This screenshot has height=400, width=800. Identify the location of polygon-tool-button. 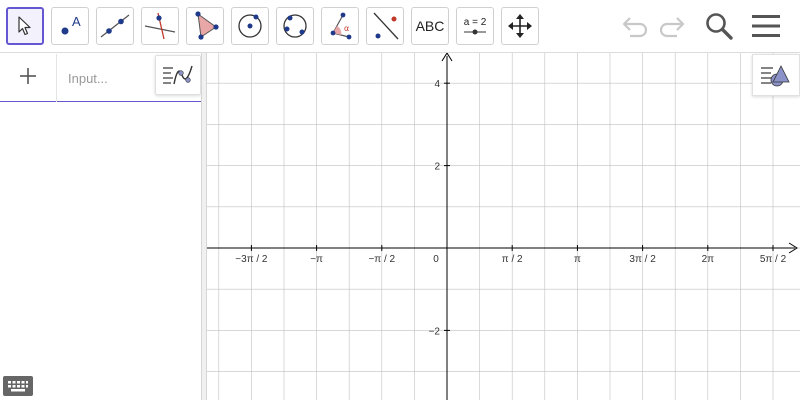
(205, 26).